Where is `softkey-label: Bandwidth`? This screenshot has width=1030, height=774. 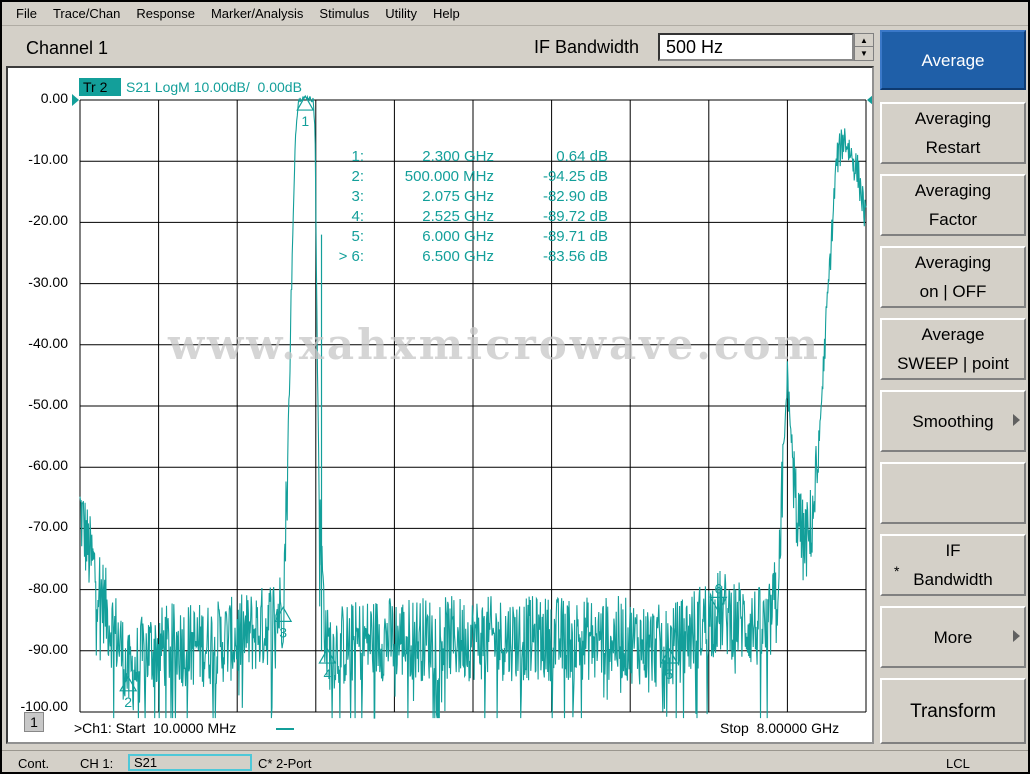
softkey-label: Bandwidth is located at coordinates (953, 579).